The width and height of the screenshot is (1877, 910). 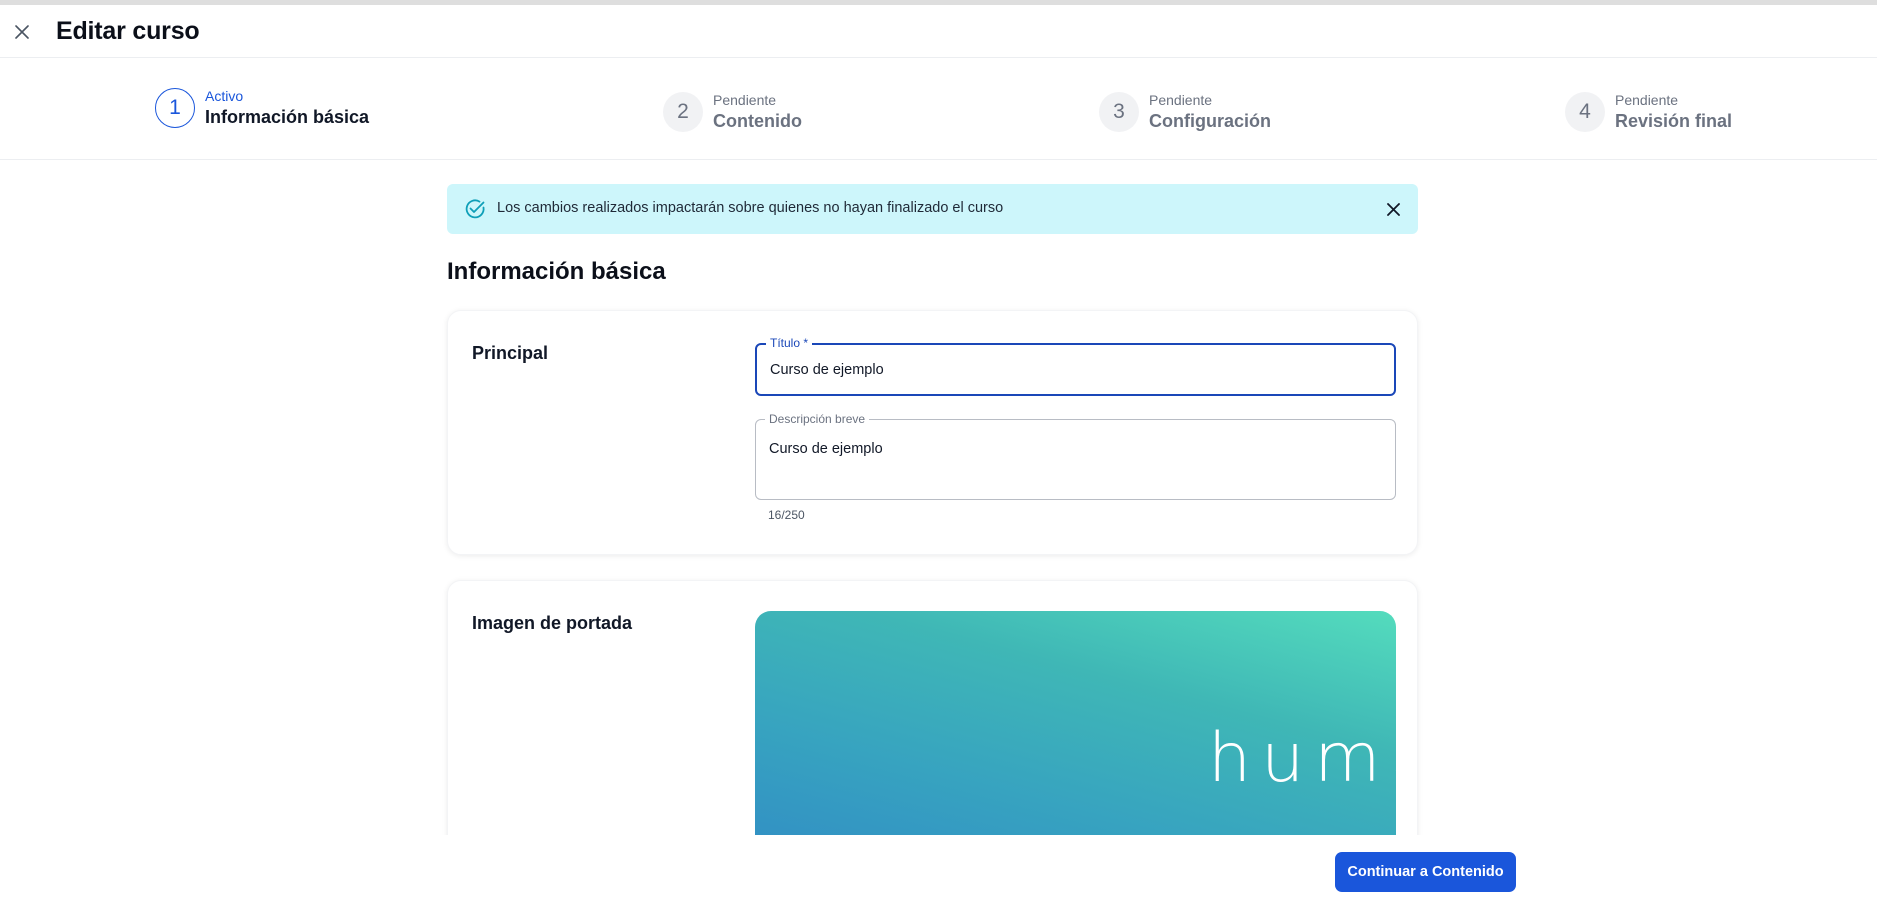 I want to click on step-configuracion: 3 Pendiente Configuración, so click(x=1185, y=112).